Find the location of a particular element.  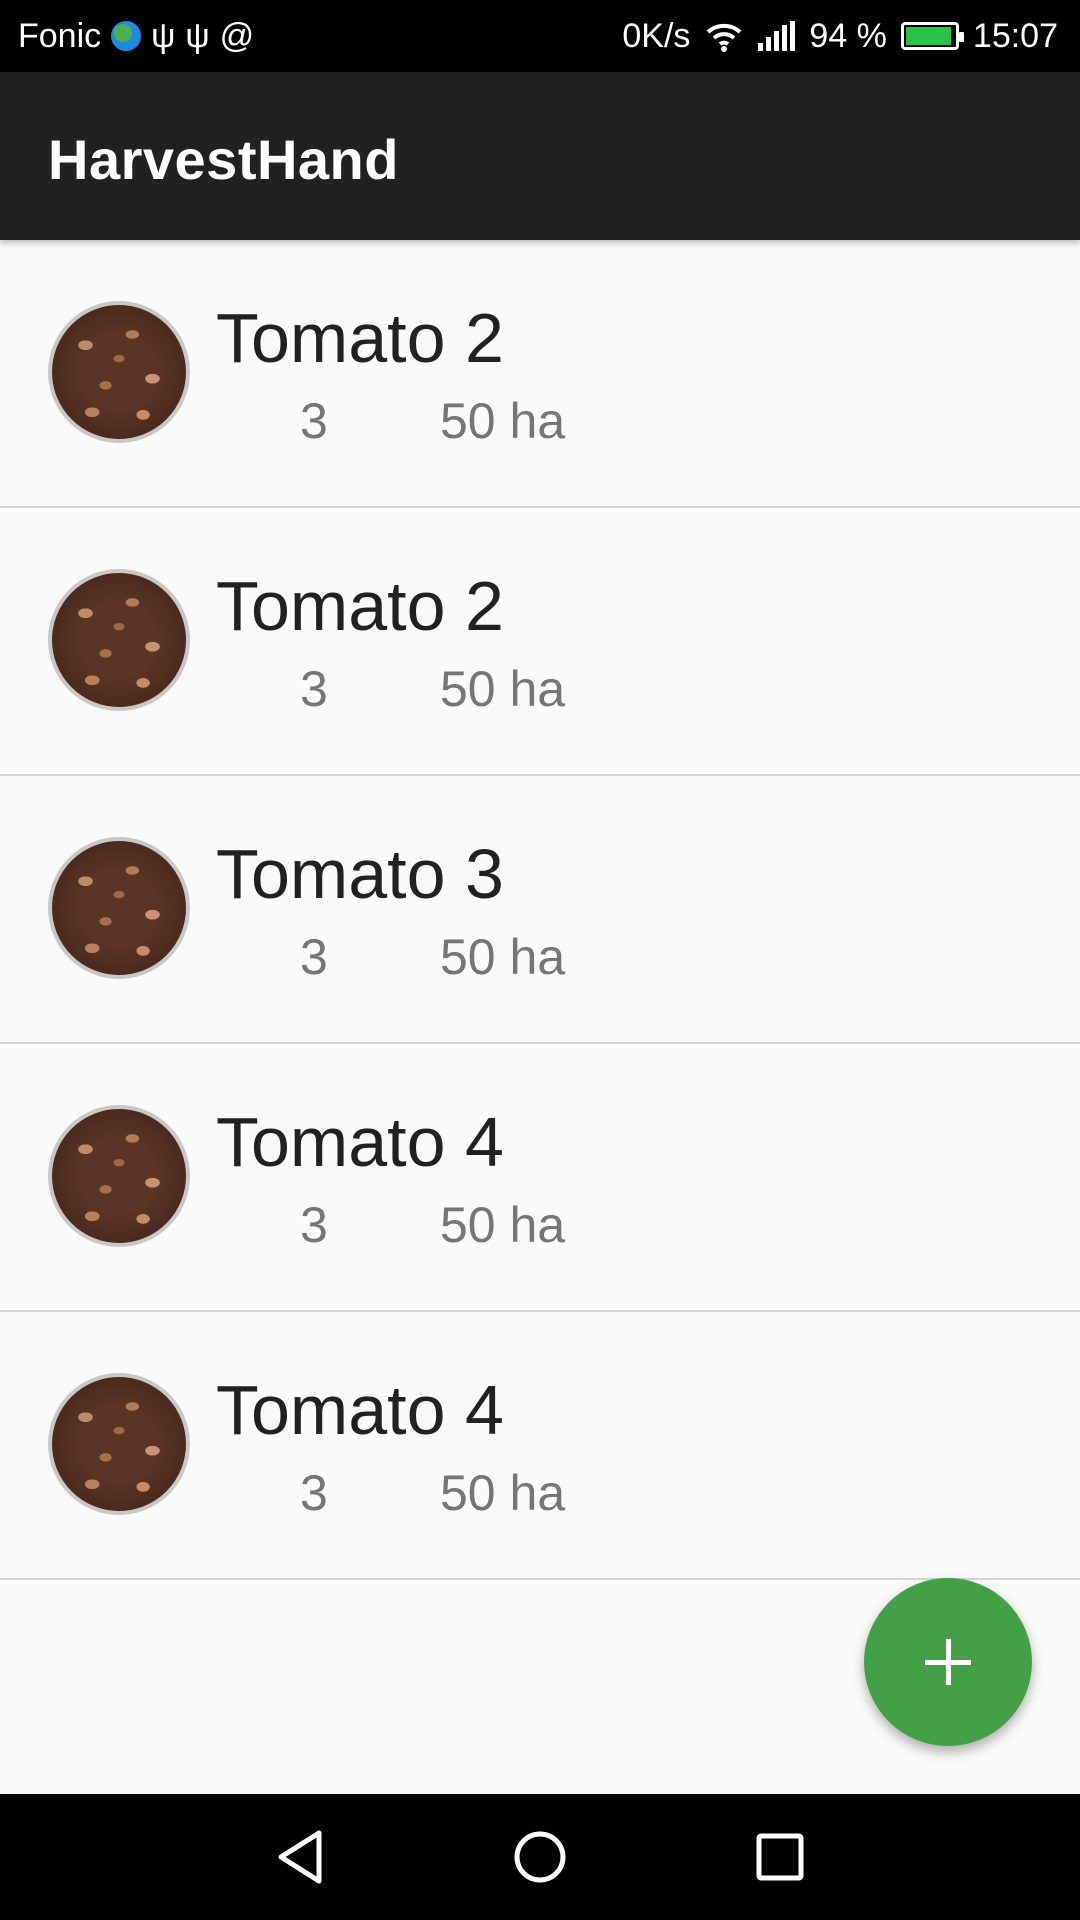

signal-icon is located at coordinates (777, 36).